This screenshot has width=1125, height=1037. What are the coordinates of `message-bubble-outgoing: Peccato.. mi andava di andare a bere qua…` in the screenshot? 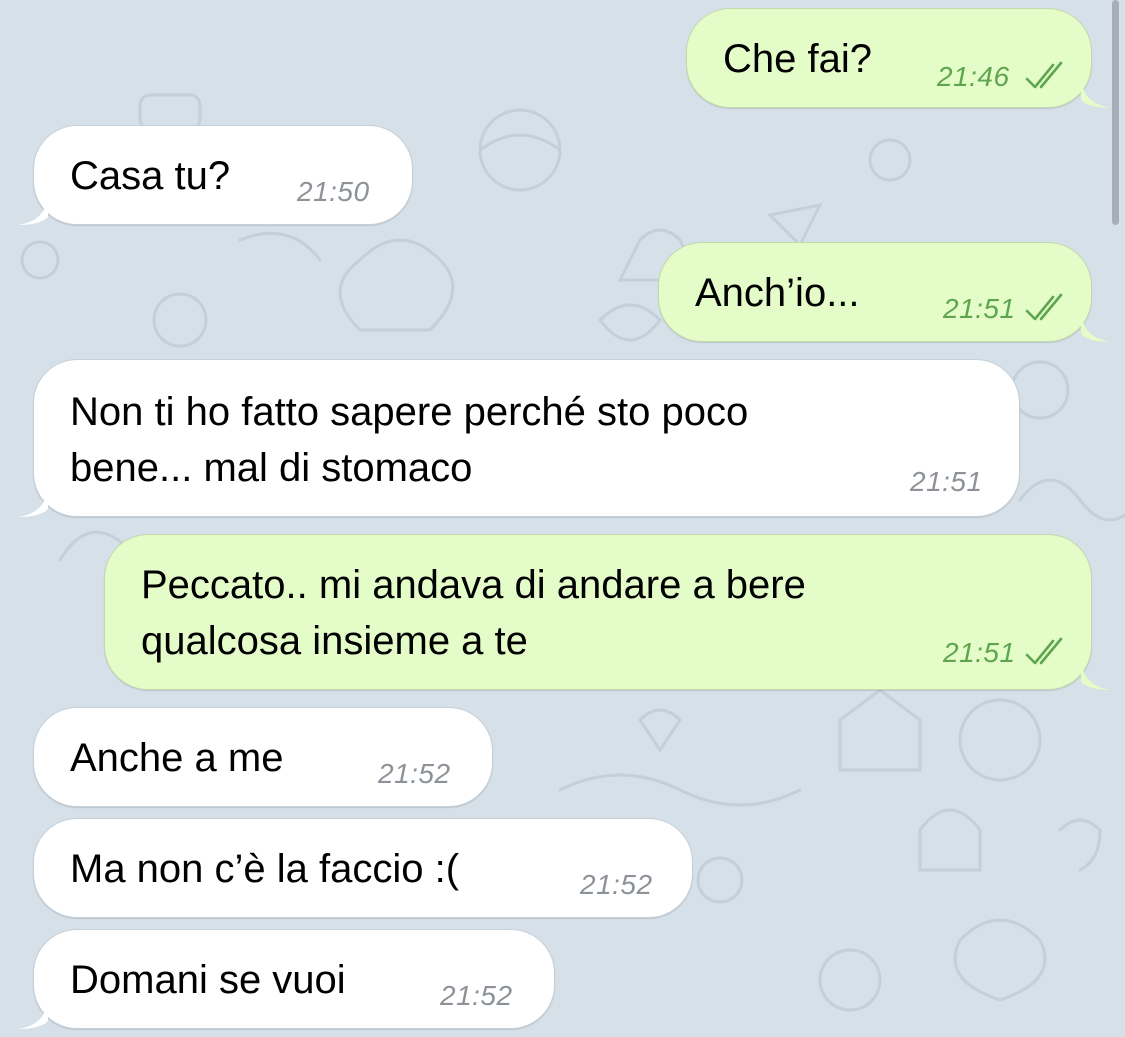 It's located at (607, 612).